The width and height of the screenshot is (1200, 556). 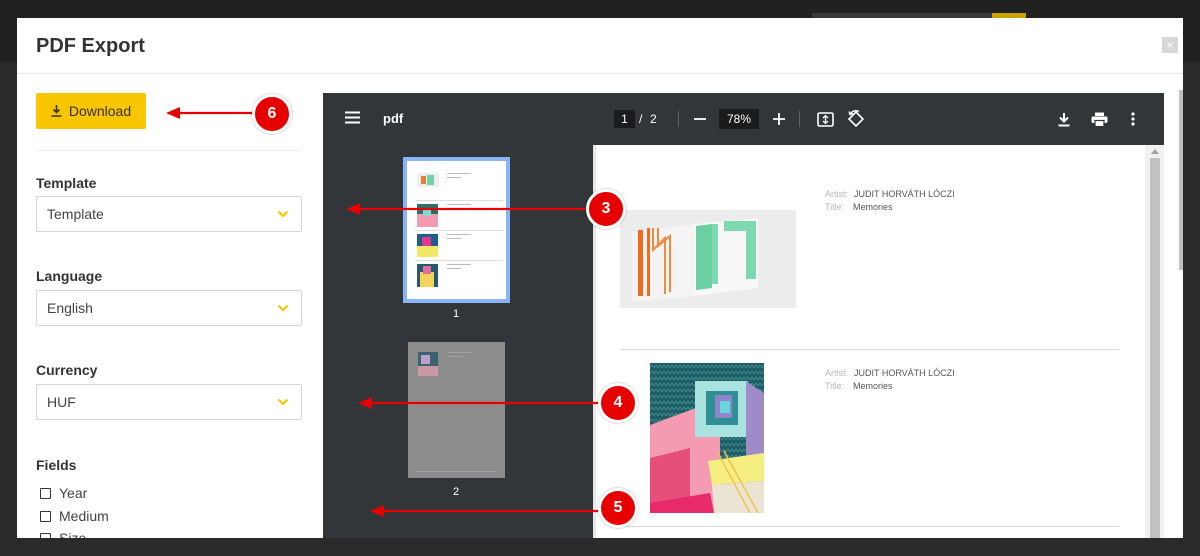 What do you see at coordinates (100, 111) in the screenshot?
I see `download-button-label: Download` at bounding box center [100, 111].